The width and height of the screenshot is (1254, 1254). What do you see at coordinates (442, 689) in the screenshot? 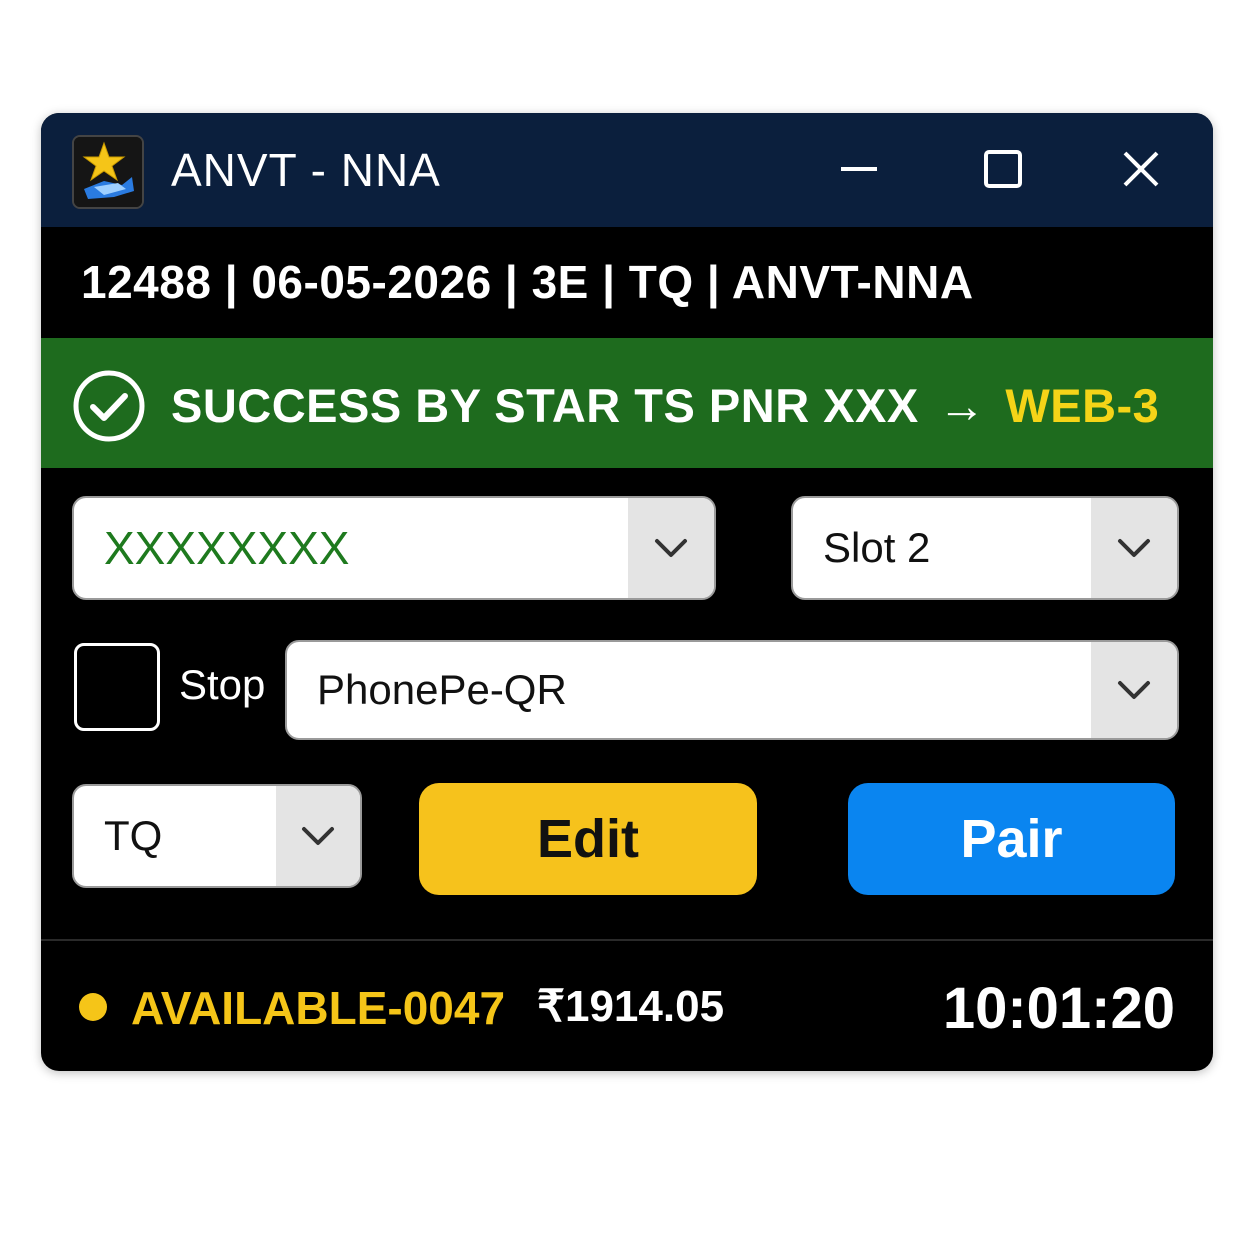
I see `payment-method-value: PhonePe-QR` at bounding box center [442, 689].